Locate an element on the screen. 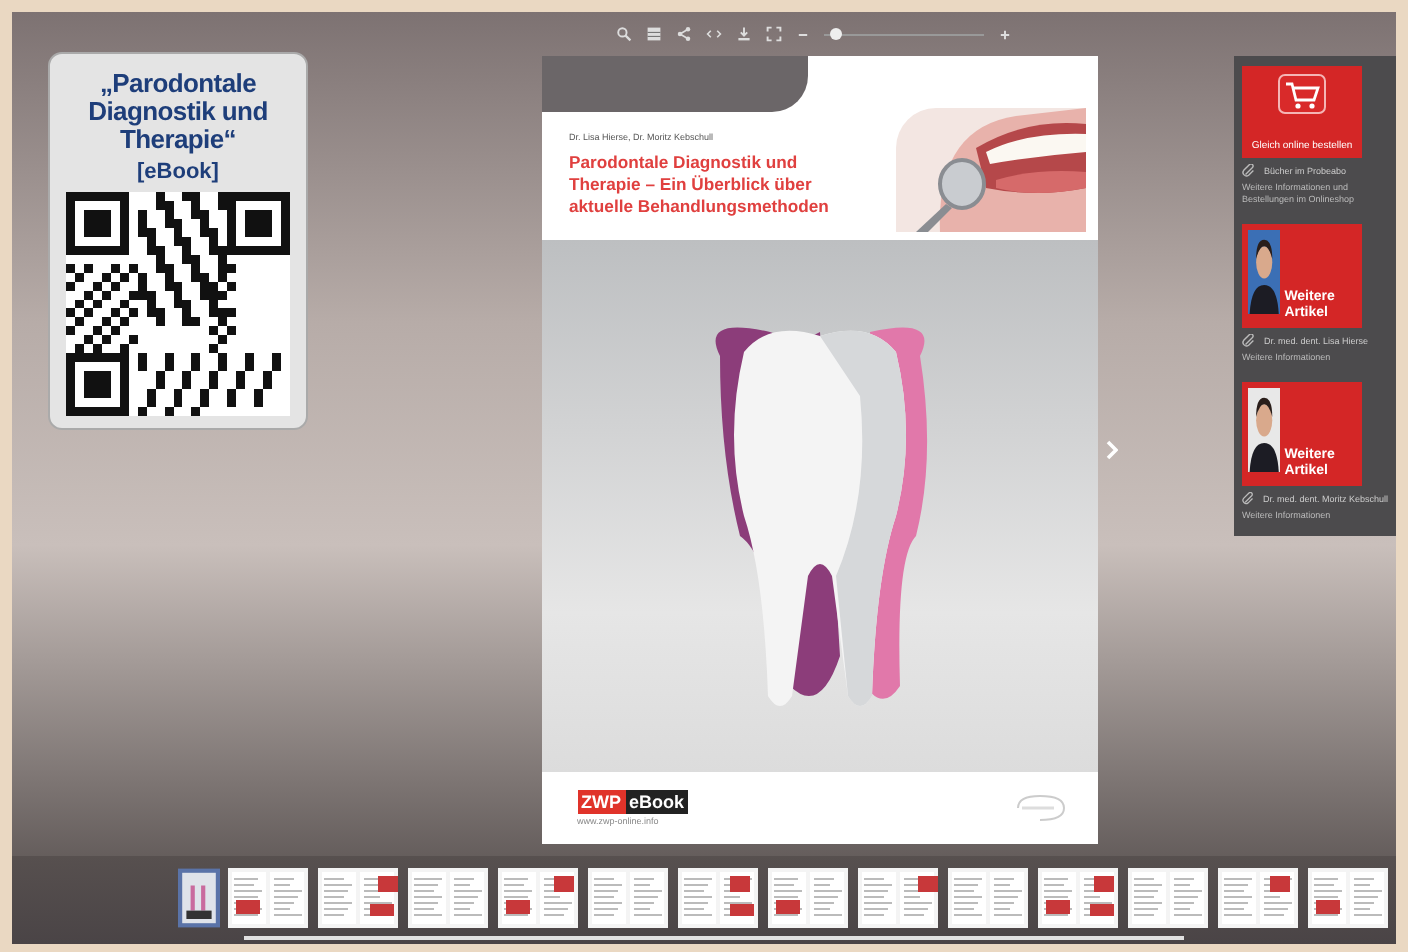 This screenshot has height=952, width=1408. cover-thumbnail is located at coordinates (199, 898).